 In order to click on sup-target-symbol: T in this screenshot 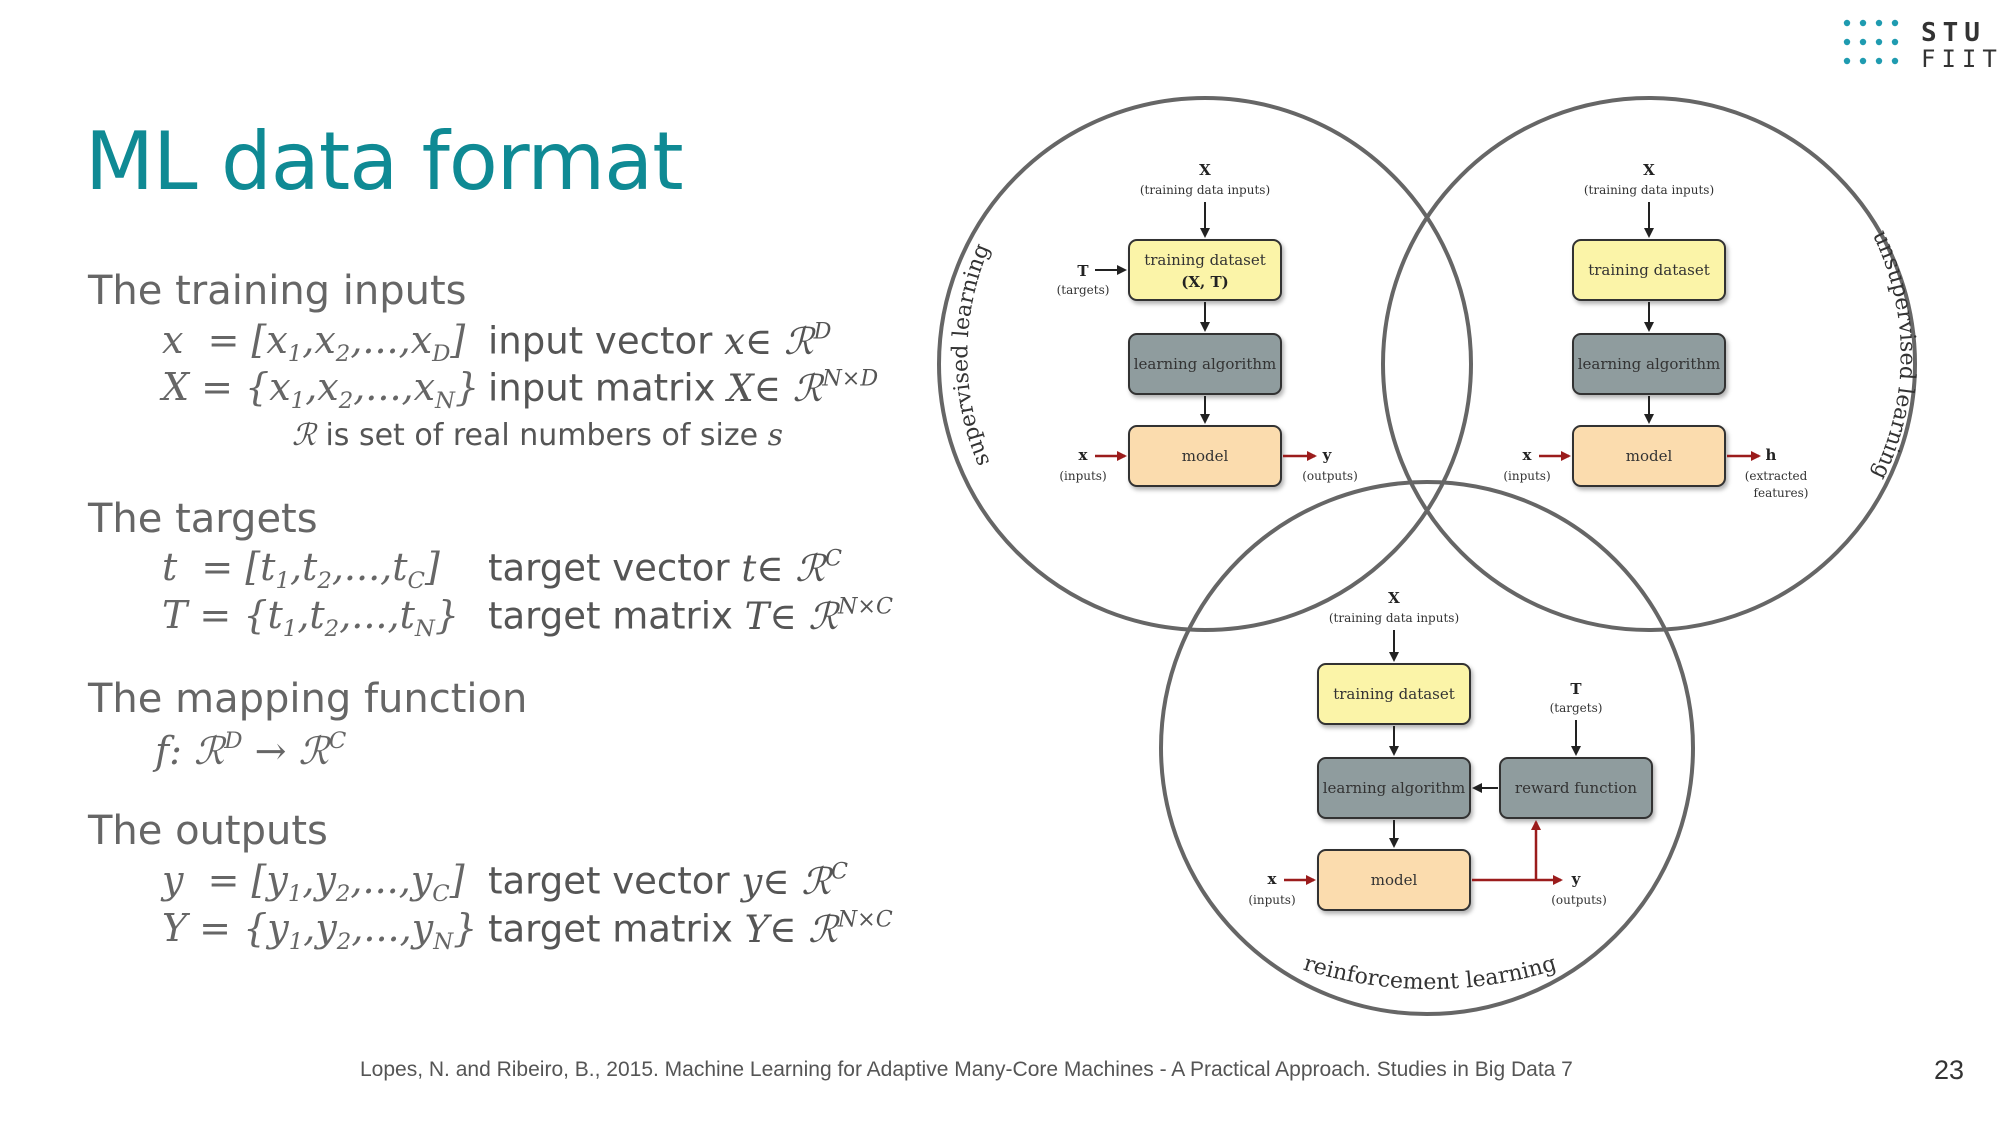, I will do `click(1083, 271)`.